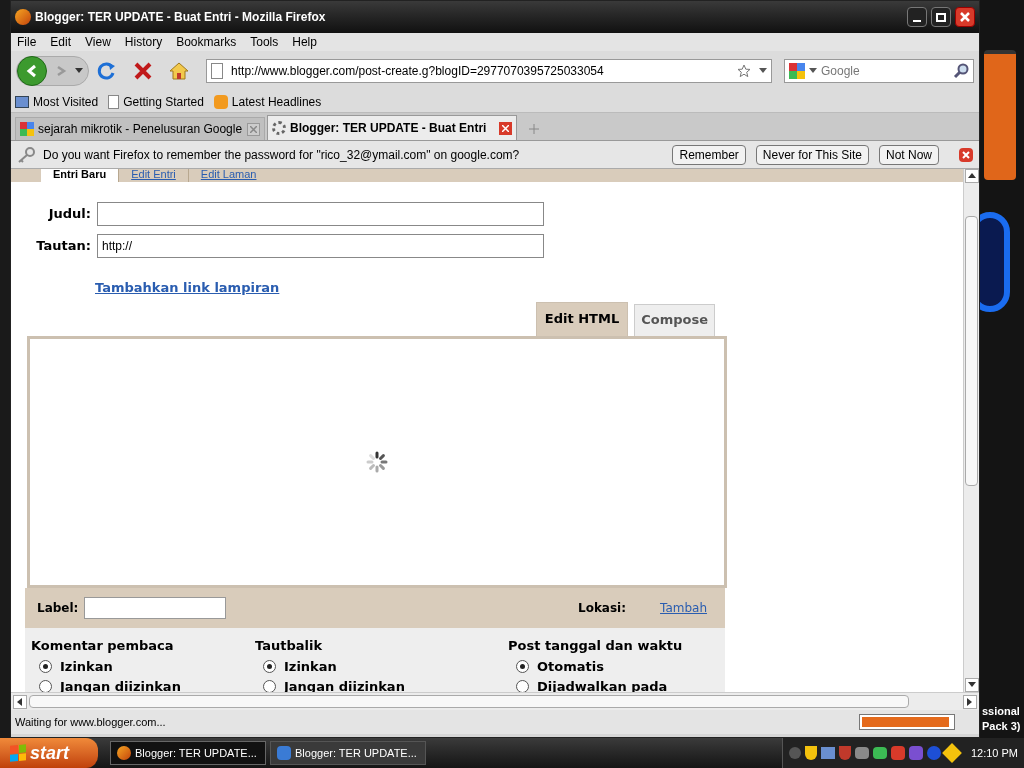  What do you see at coordinates (961, 71) in the screenshot?
I see `search-icon` at bounding box center [961, 71].